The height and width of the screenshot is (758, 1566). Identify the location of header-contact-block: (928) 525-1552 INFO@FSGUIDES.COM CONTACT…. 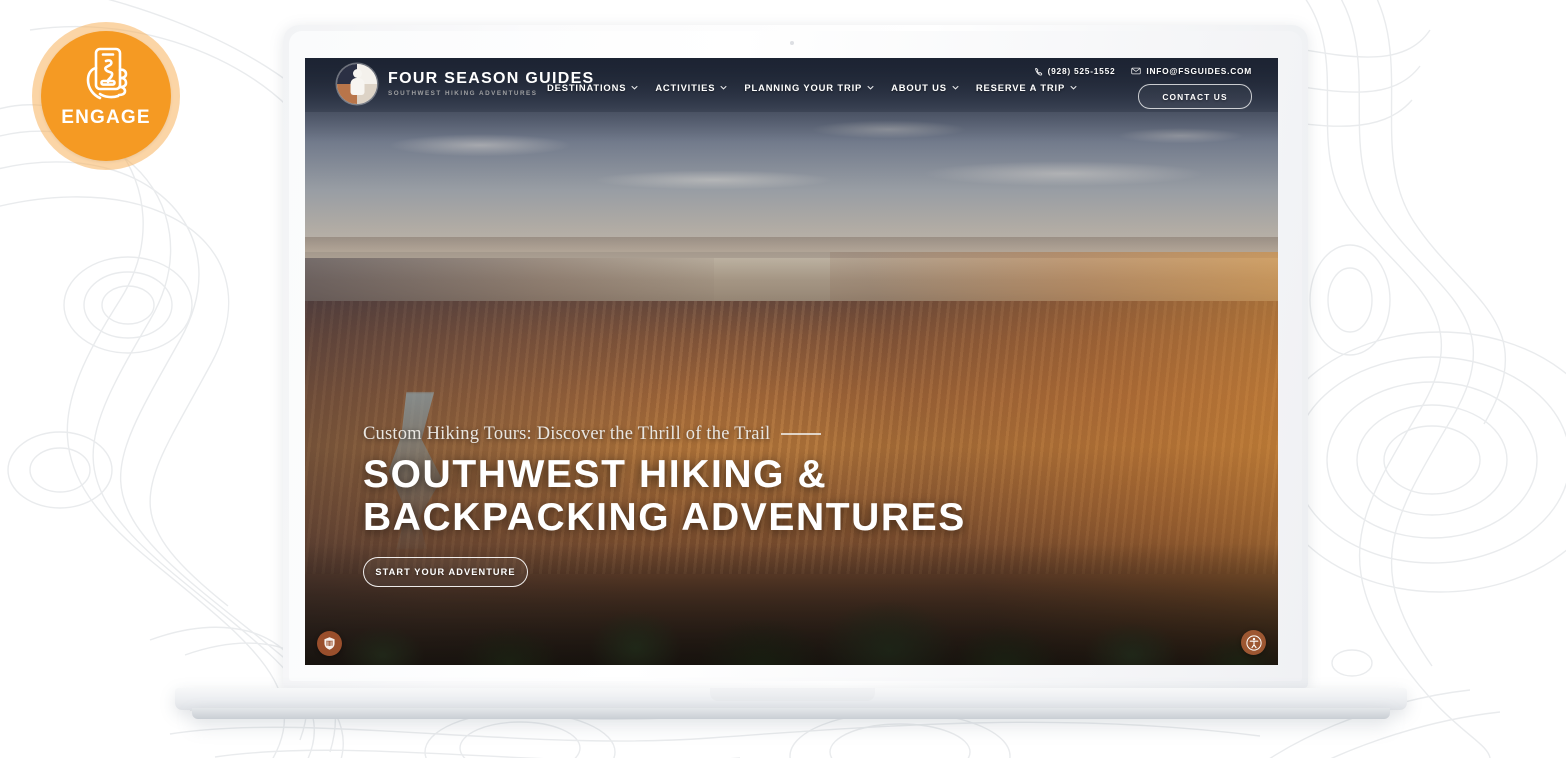
(1143, 87).